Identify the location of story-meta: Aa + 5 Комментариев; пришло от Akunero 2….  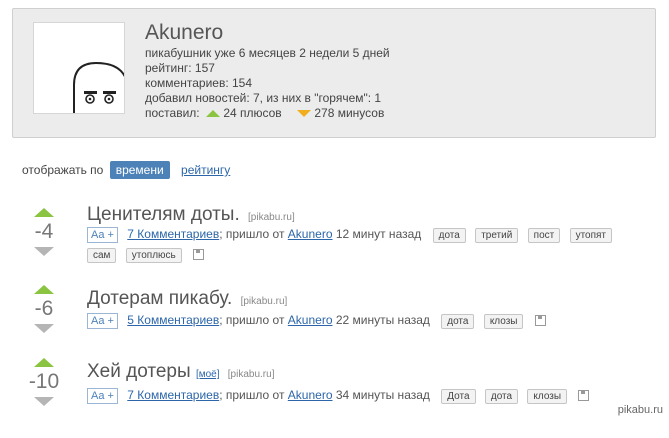
(316, 321).